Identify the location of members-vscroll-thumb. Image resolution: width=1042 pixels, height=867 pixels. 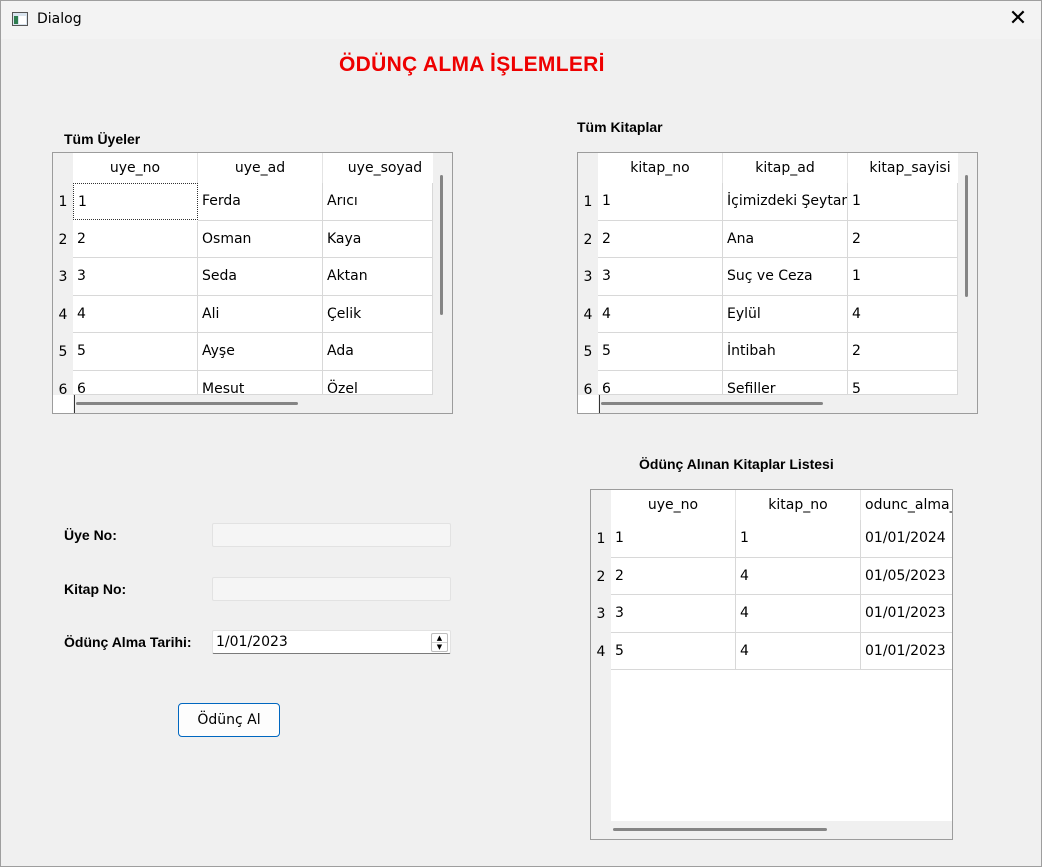
(441, 245).